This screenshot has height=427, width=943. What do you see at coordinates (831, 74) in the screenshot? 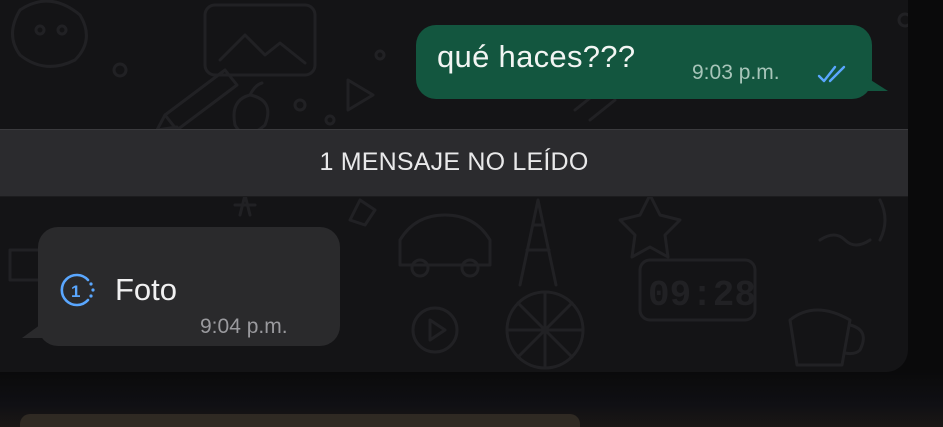
I see `double-check-read-icon` at bounding box center [831, 74].